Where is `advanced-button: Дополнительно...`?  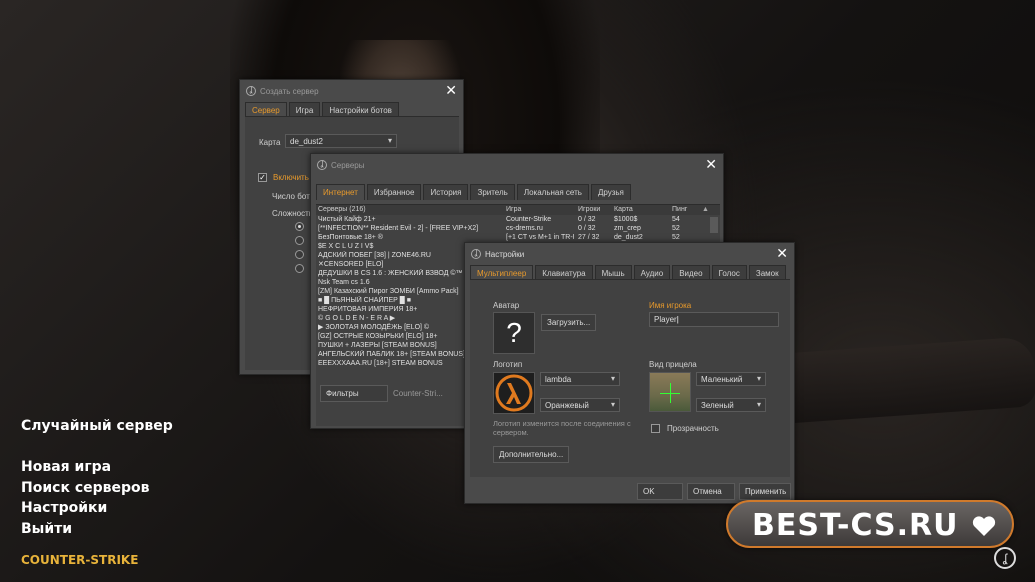
advanced-button: Дополнительно... is located at coordinates (531, 454).